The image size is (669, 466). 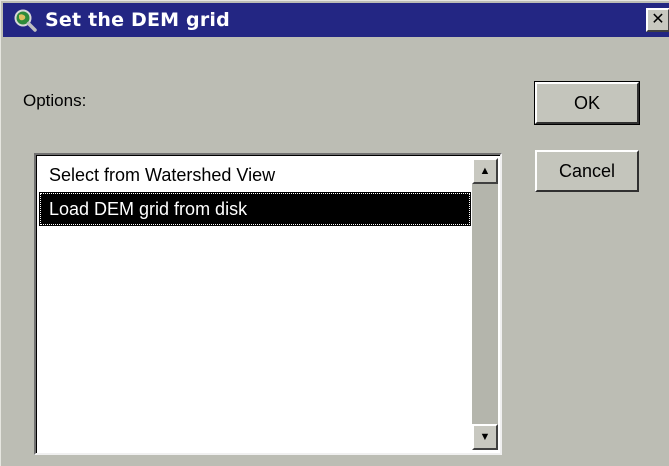 I want to click on cancel-button-label: Cancel, so click(x=587, y=170).